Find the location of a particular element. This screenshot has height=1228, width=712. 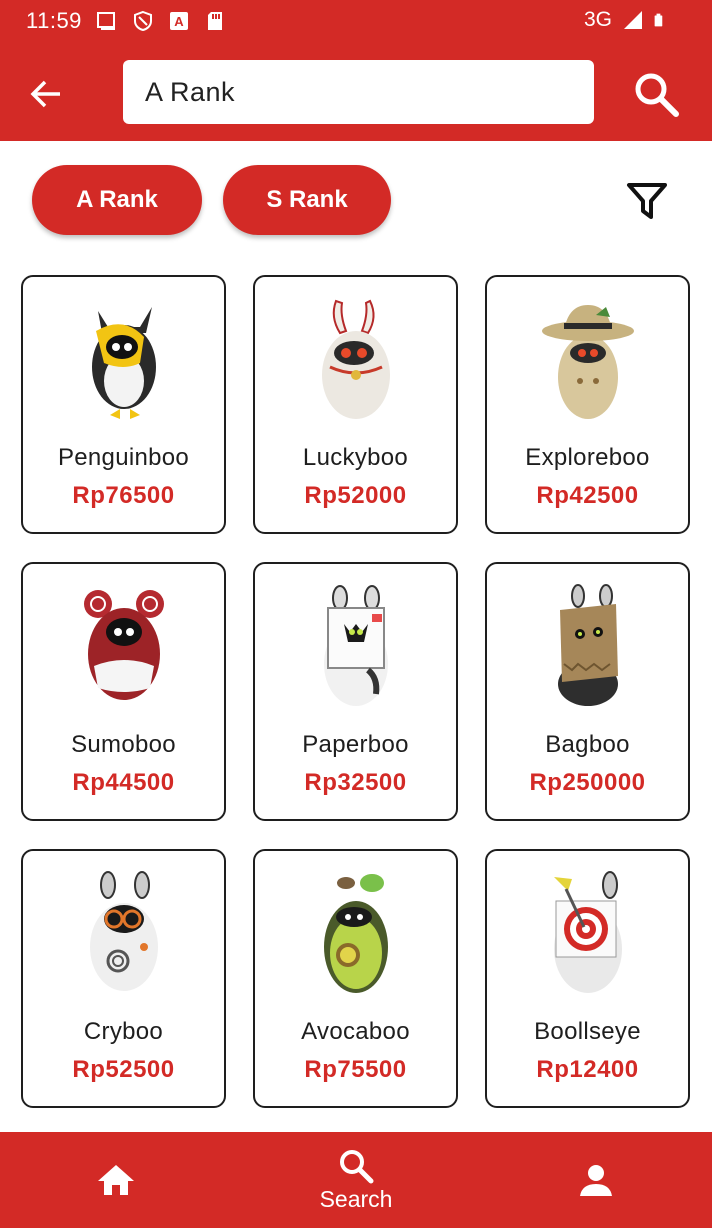

item-card: Penguinboo Rp76500 is located at coordinates (123, 404).